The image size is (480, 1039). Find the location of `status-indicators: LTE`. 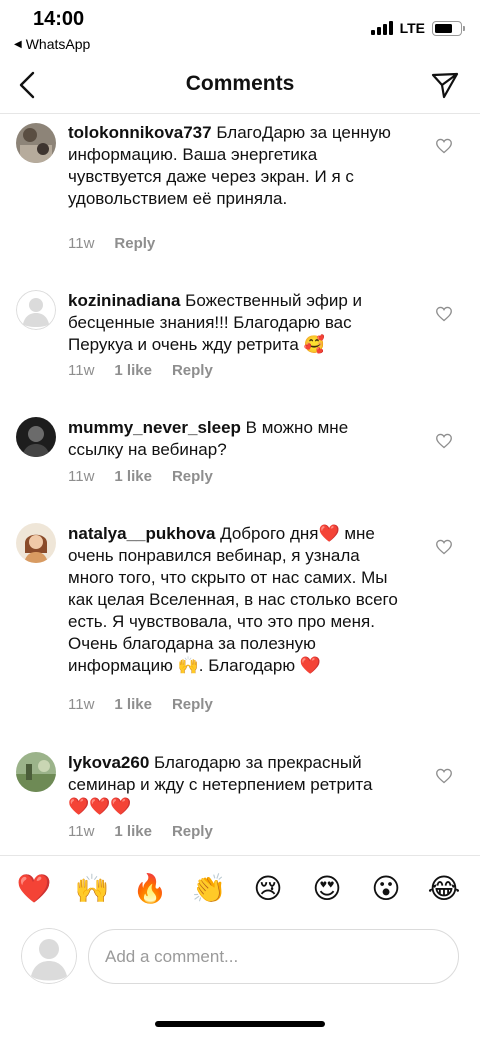

status-indicators: LTE is located at coordinates (417, 28).